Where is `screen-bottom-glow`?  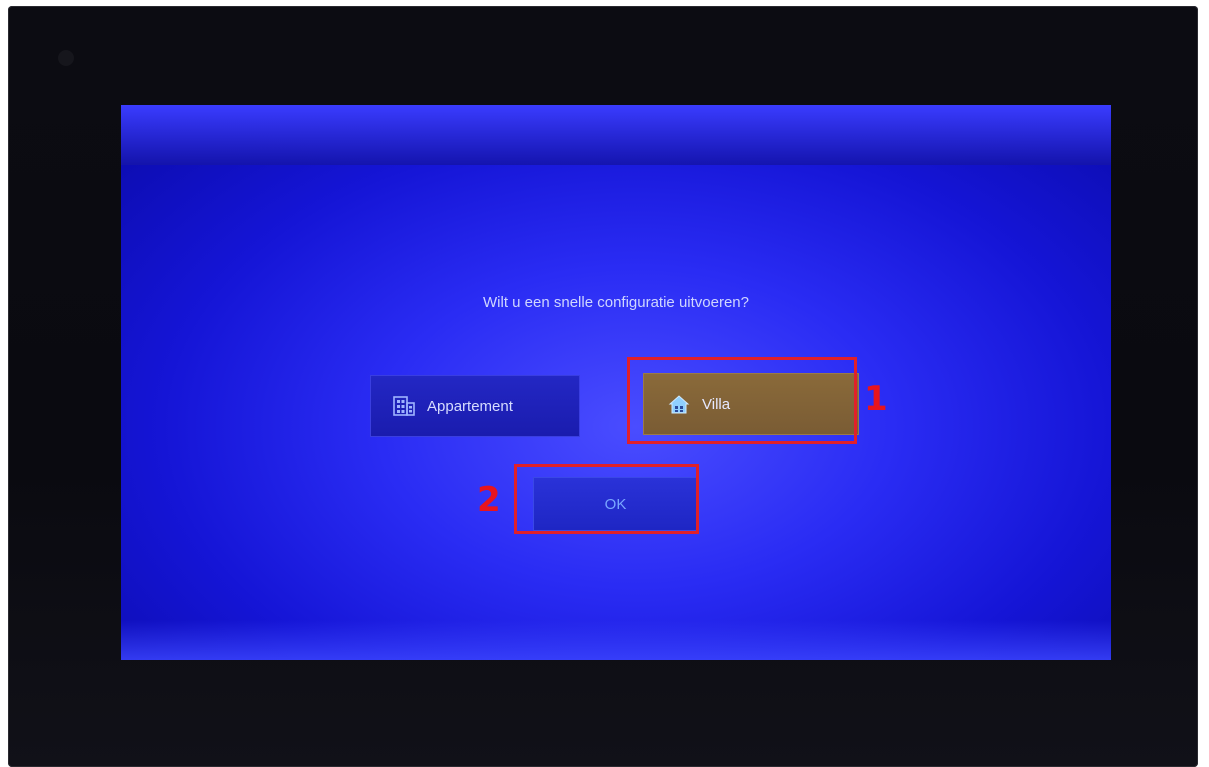
screen-bottom-glow is located at coordinates (616, 640).